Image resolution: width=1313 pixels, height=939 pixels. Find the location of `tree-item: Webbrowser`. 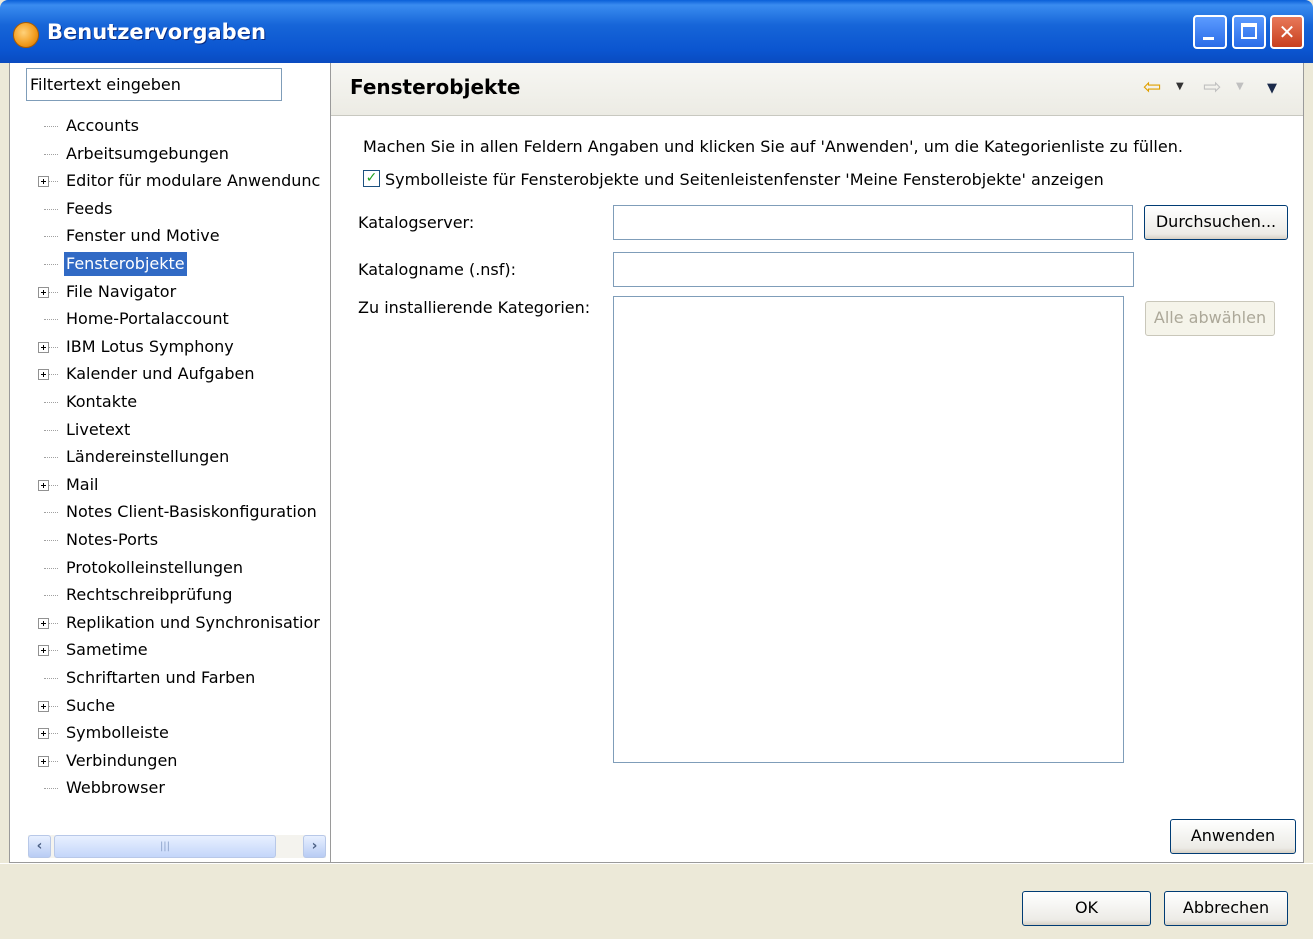

tree-item: Webbrowser is located at coordinates (171, 788).